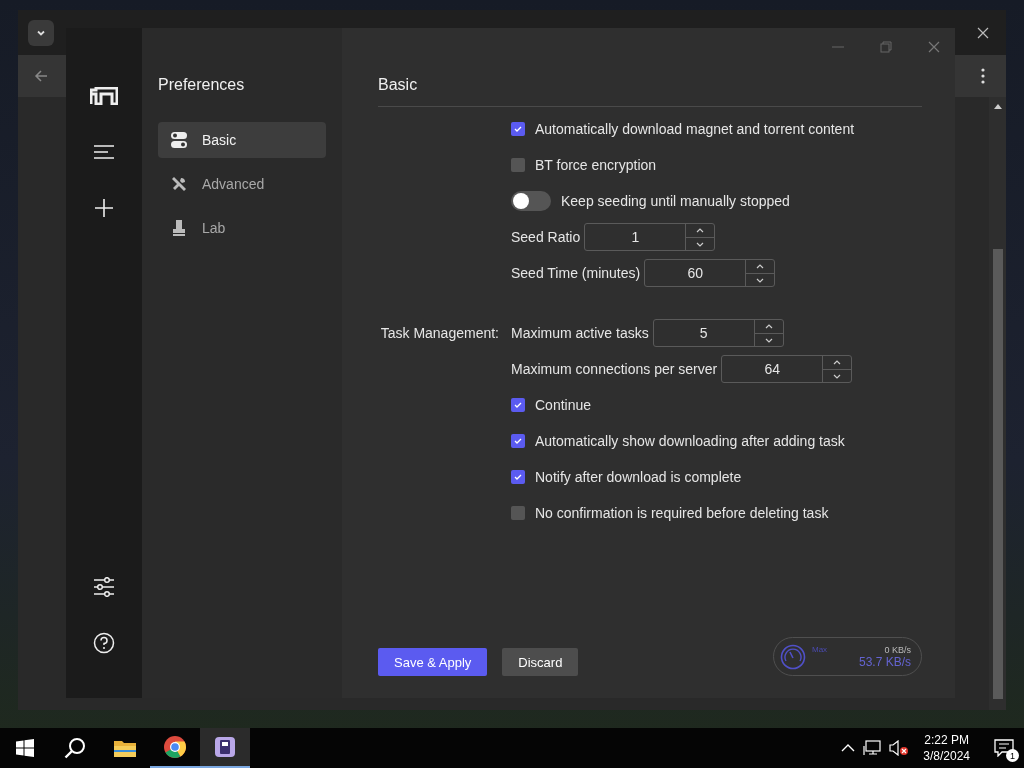 Image resolution: width=1024 pixels, height=768 pixels. What do you see at coordinates (710, 273) in the screenshot?
I see `number-field: 60` at bounding box center [710, 273].